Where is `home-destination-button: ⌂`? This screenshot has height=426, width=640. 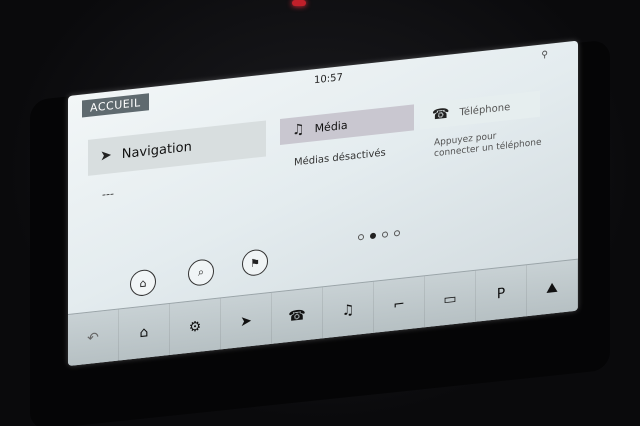
home-destination-button: ⌂ is located at coordinates (143, 283).